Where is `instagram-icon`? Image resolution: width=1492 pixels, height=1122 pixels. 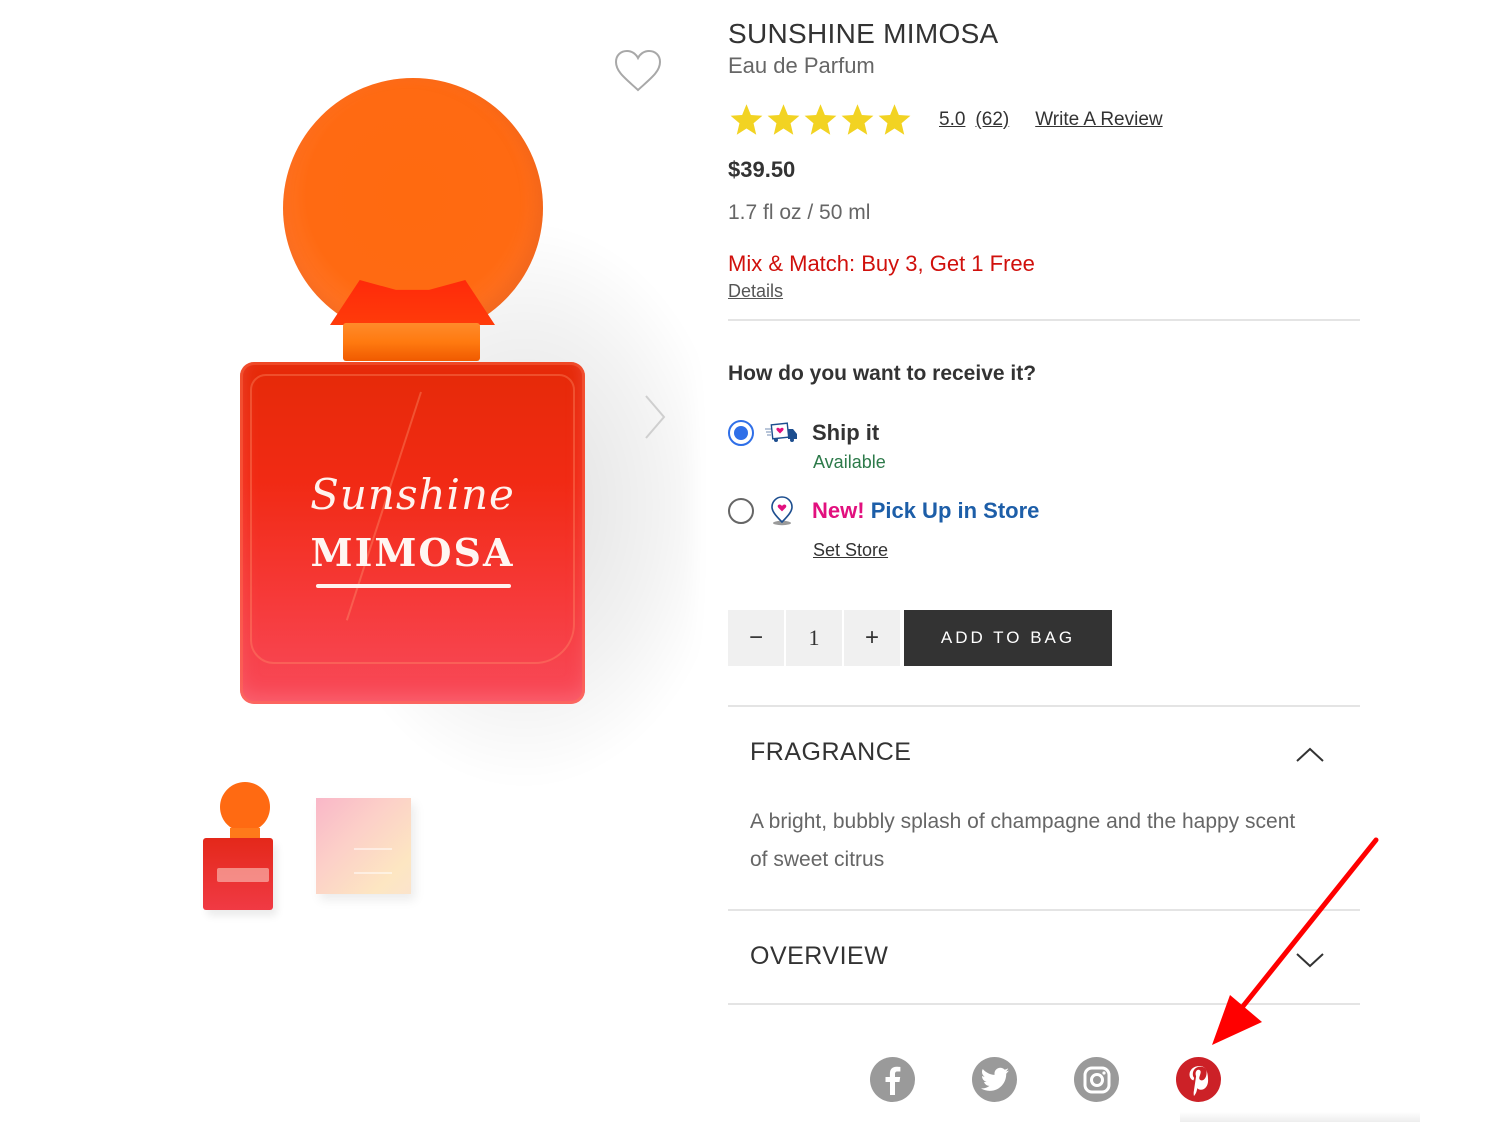 instagram-icon is located at coordinates (1096, 1079).